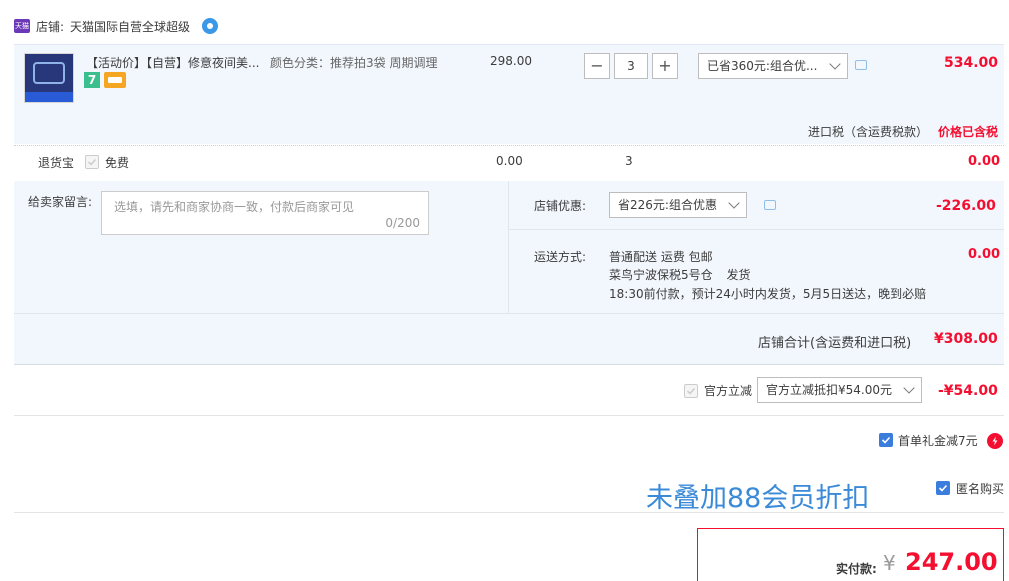  I want to click on official-discount-value: 官方立减抵扣¥54.00元, so click(829, 390).